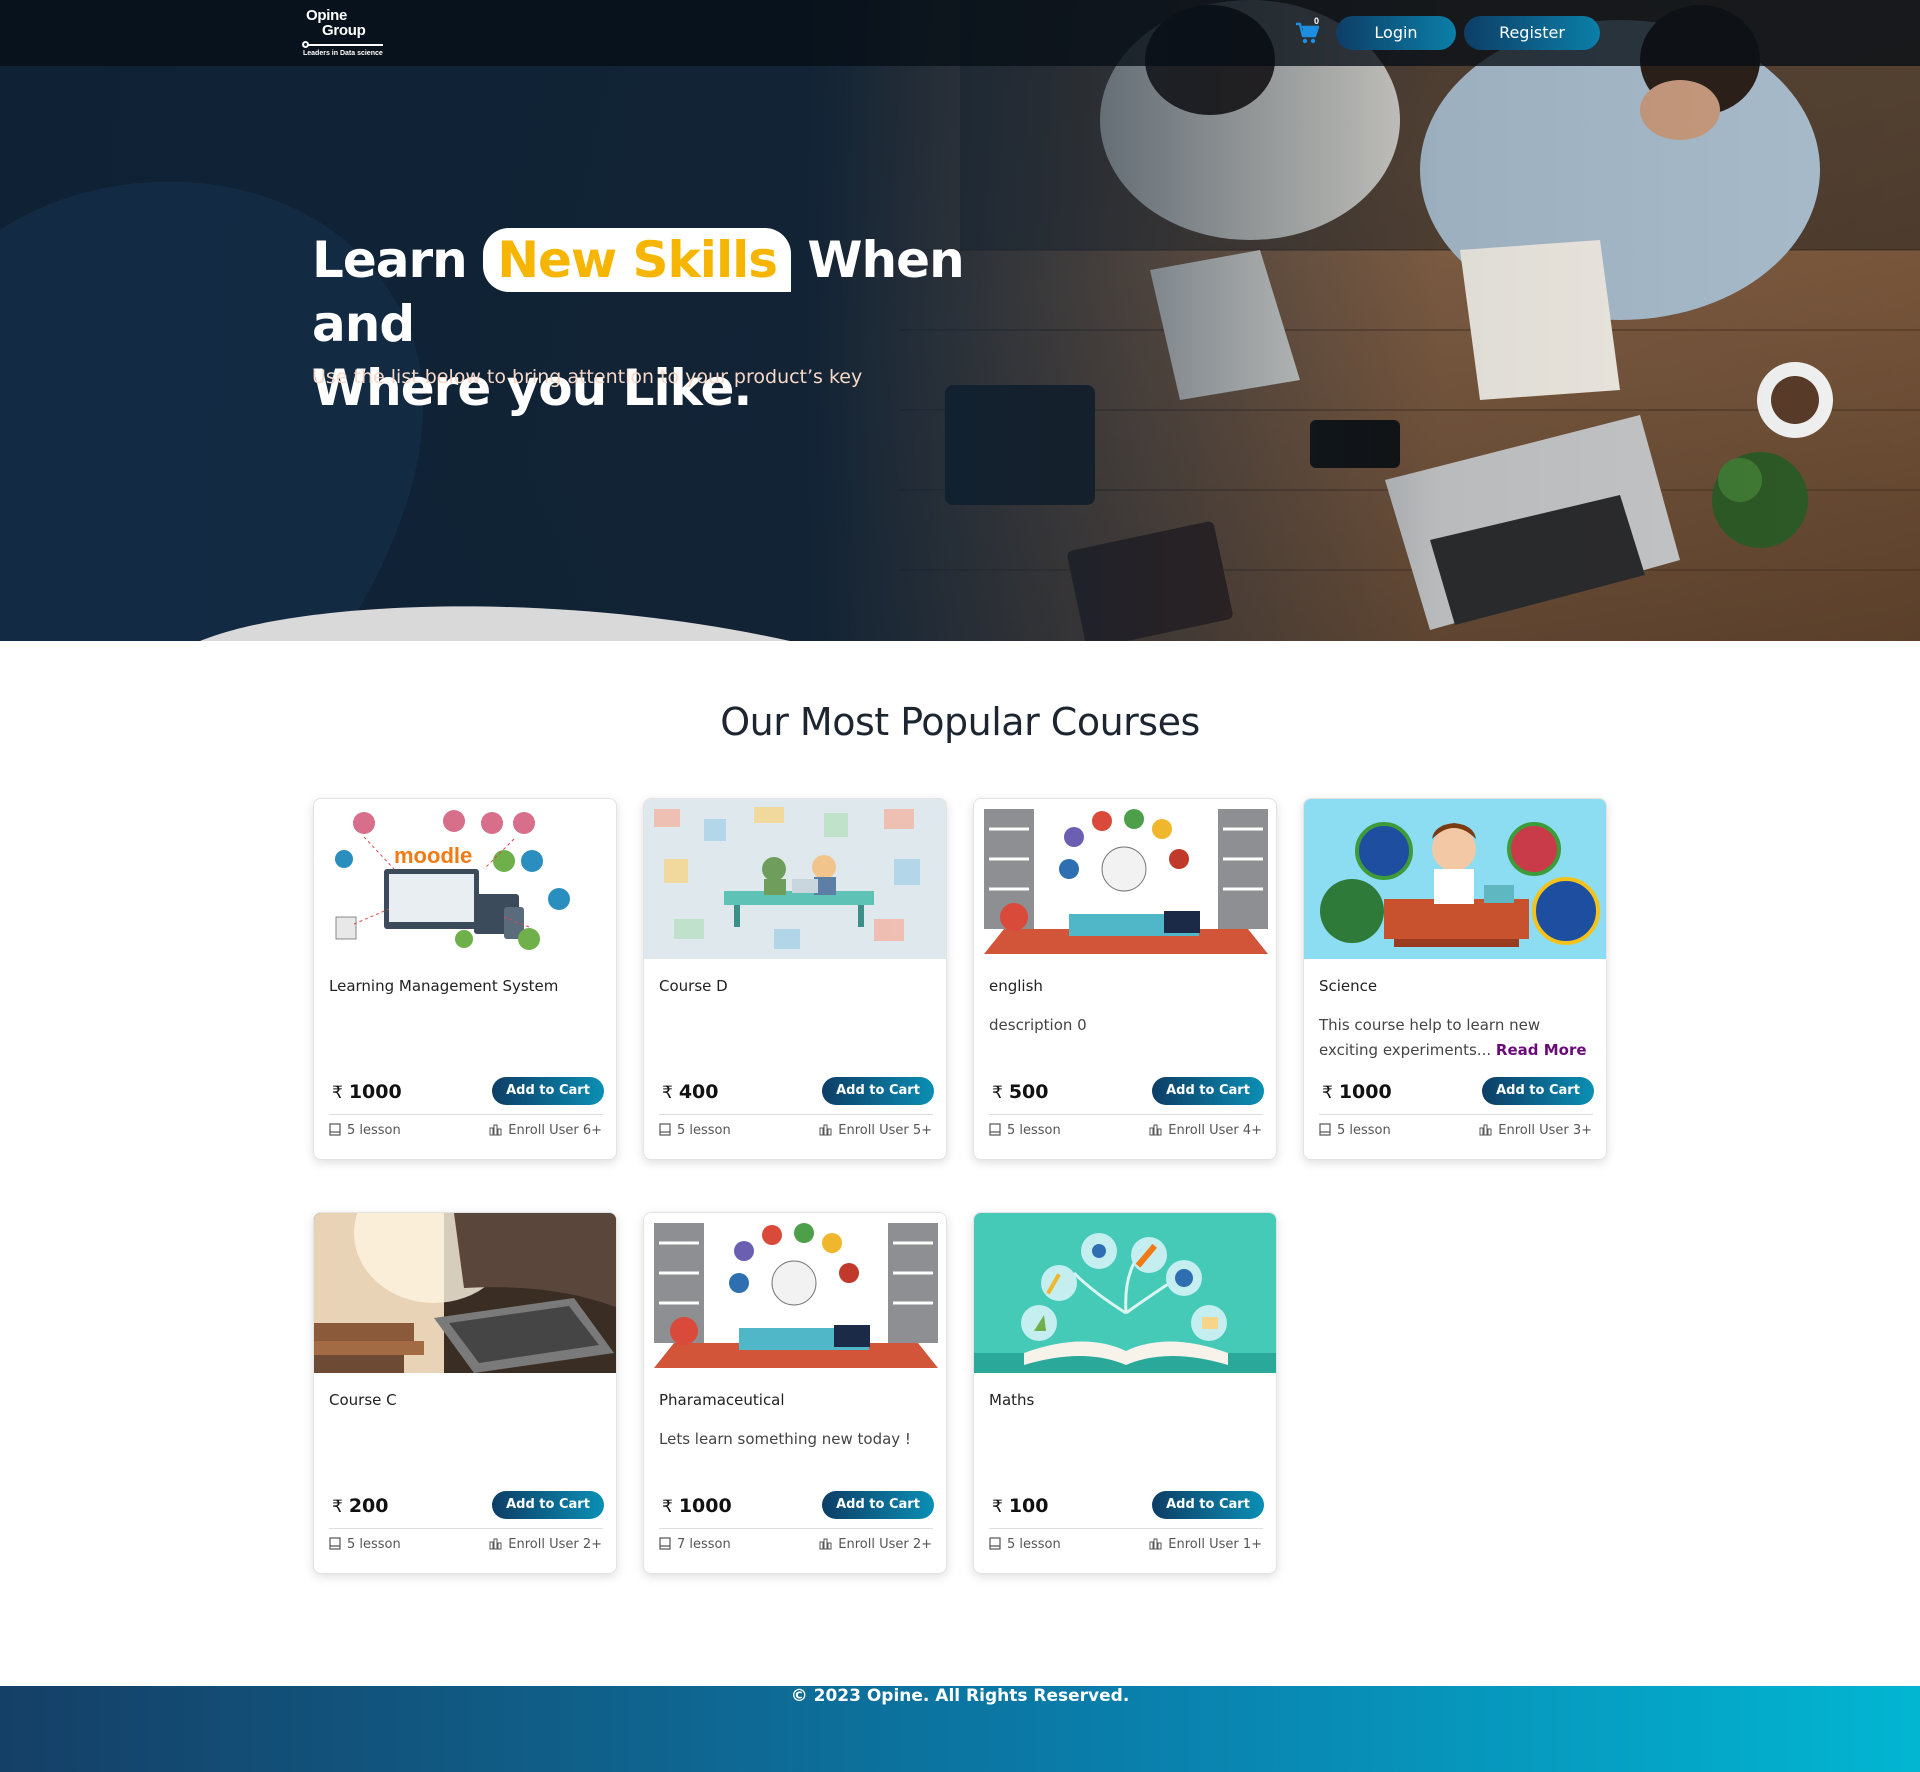 The image size is (1920, 1772). Describe the element at coordinates (885, 1130) in the screenshot. I see `enroll-count-text: Enroll User 5+` at that location.